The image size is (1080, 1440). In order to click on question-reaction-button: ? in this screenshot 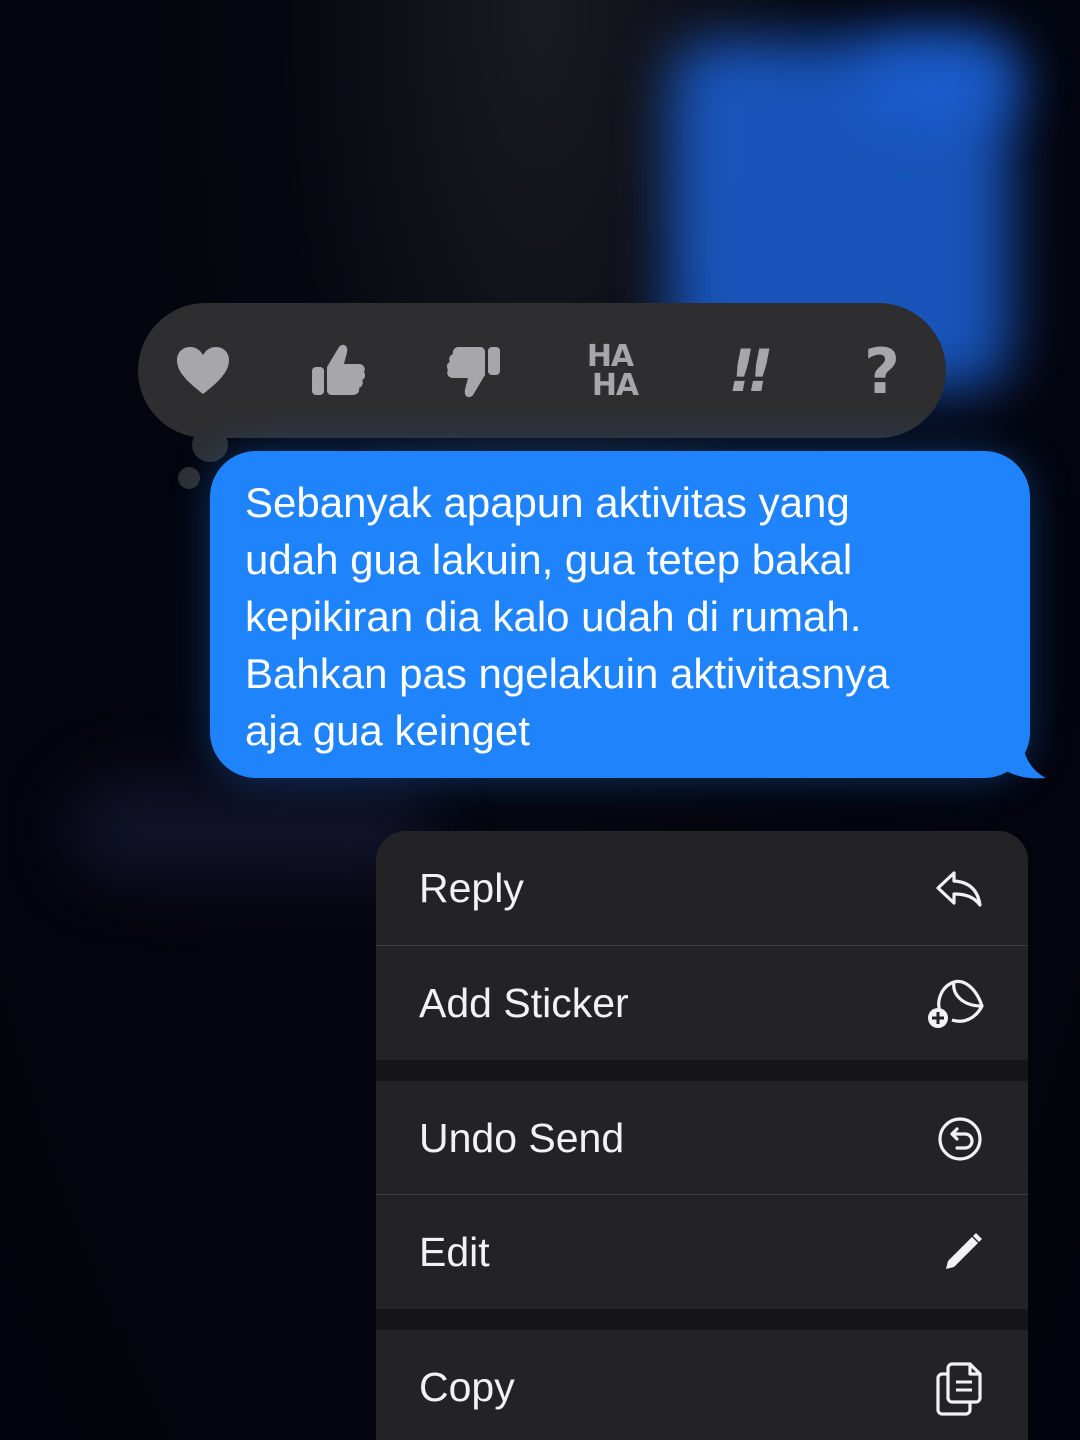, I will do `click(882, 371)`.